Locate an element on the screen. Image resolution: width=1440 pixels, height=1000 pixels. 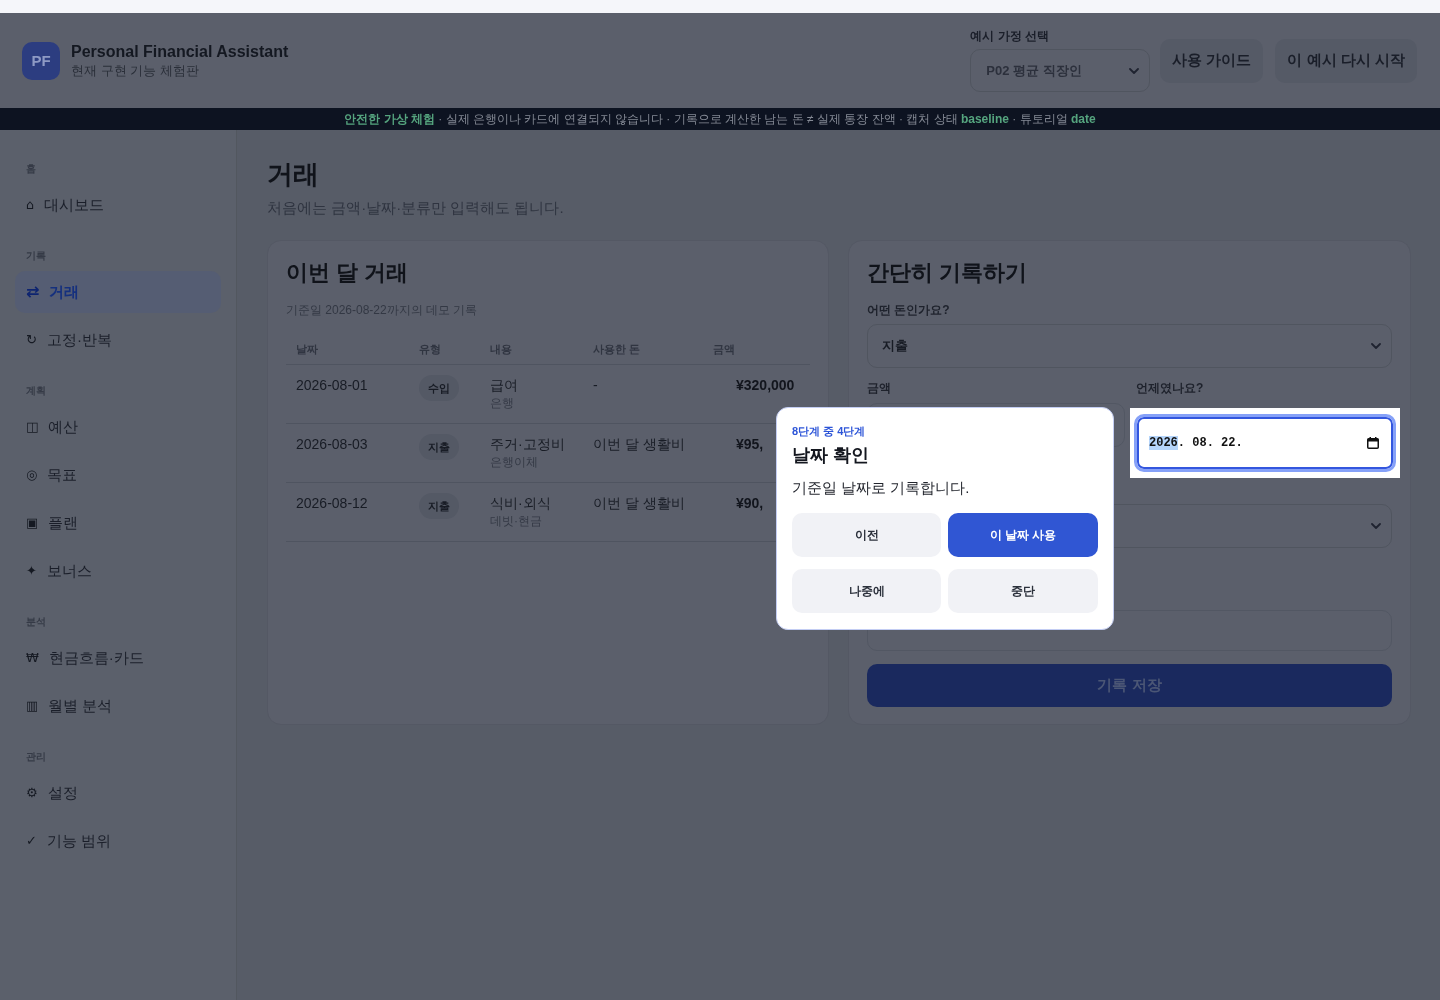
table-cell-text: 식비·외식 is located at coordinates (520, 503).